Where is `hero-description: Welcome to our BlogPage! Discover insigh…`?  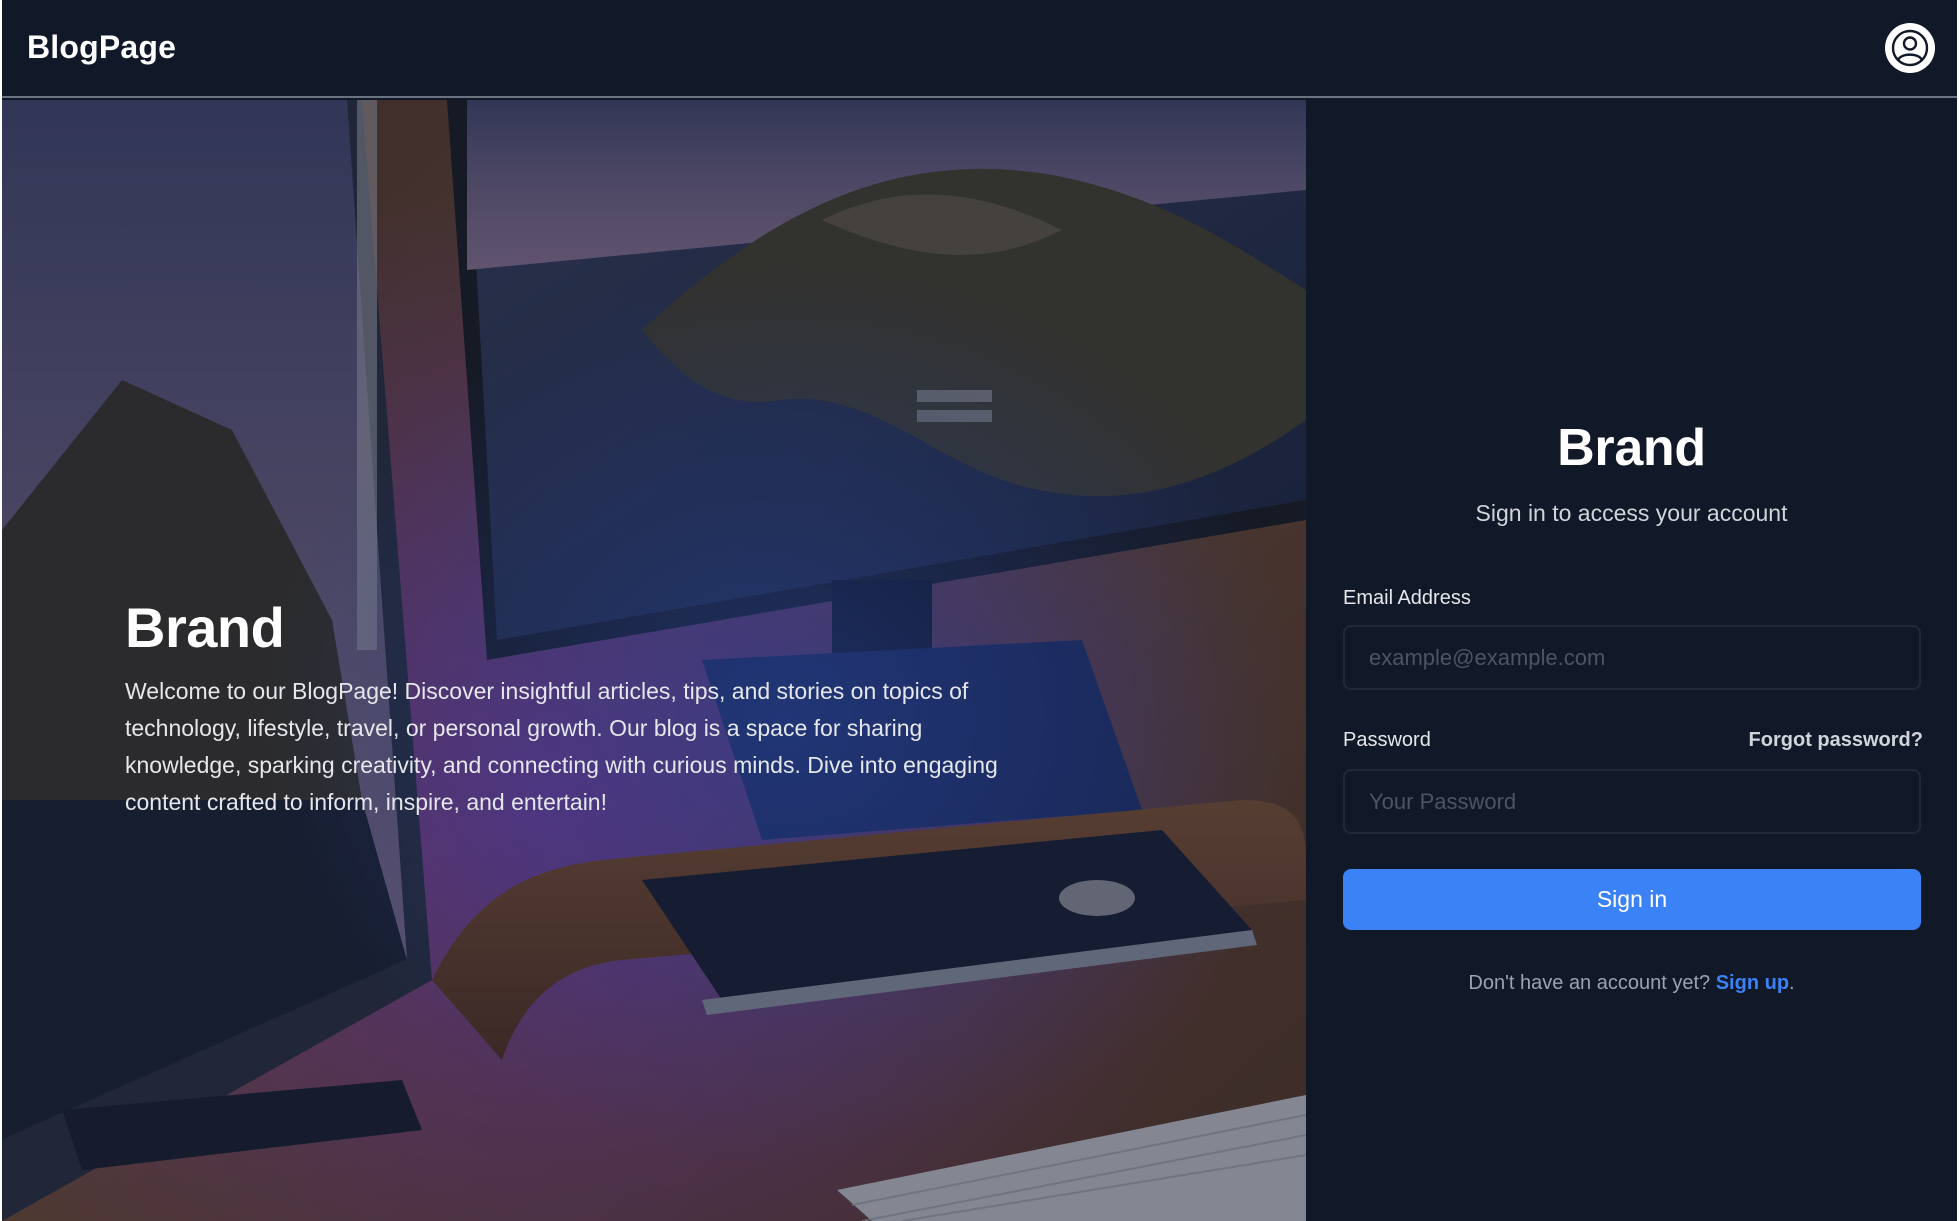 hero-description: Welcome to our BlogPage! Discover insigh… is located at coordinates (561, 746).